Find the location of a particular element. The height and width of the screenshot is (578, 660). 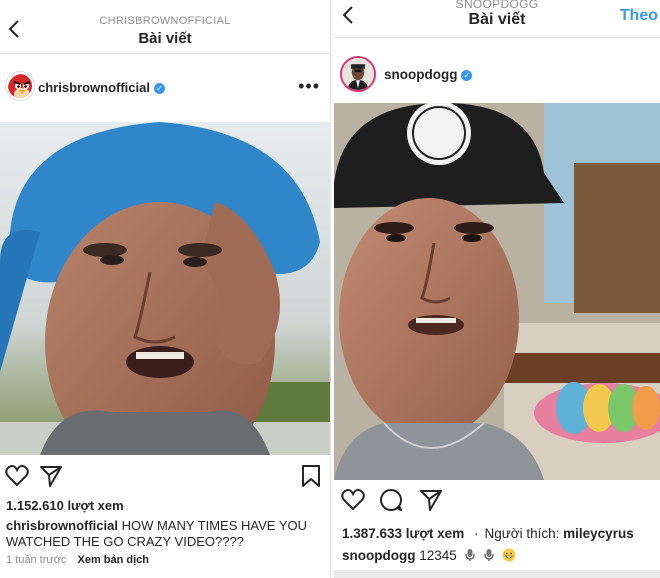

post-header: SNOOPDOGG Bài viết Theo is located at coordinates (497, 19).